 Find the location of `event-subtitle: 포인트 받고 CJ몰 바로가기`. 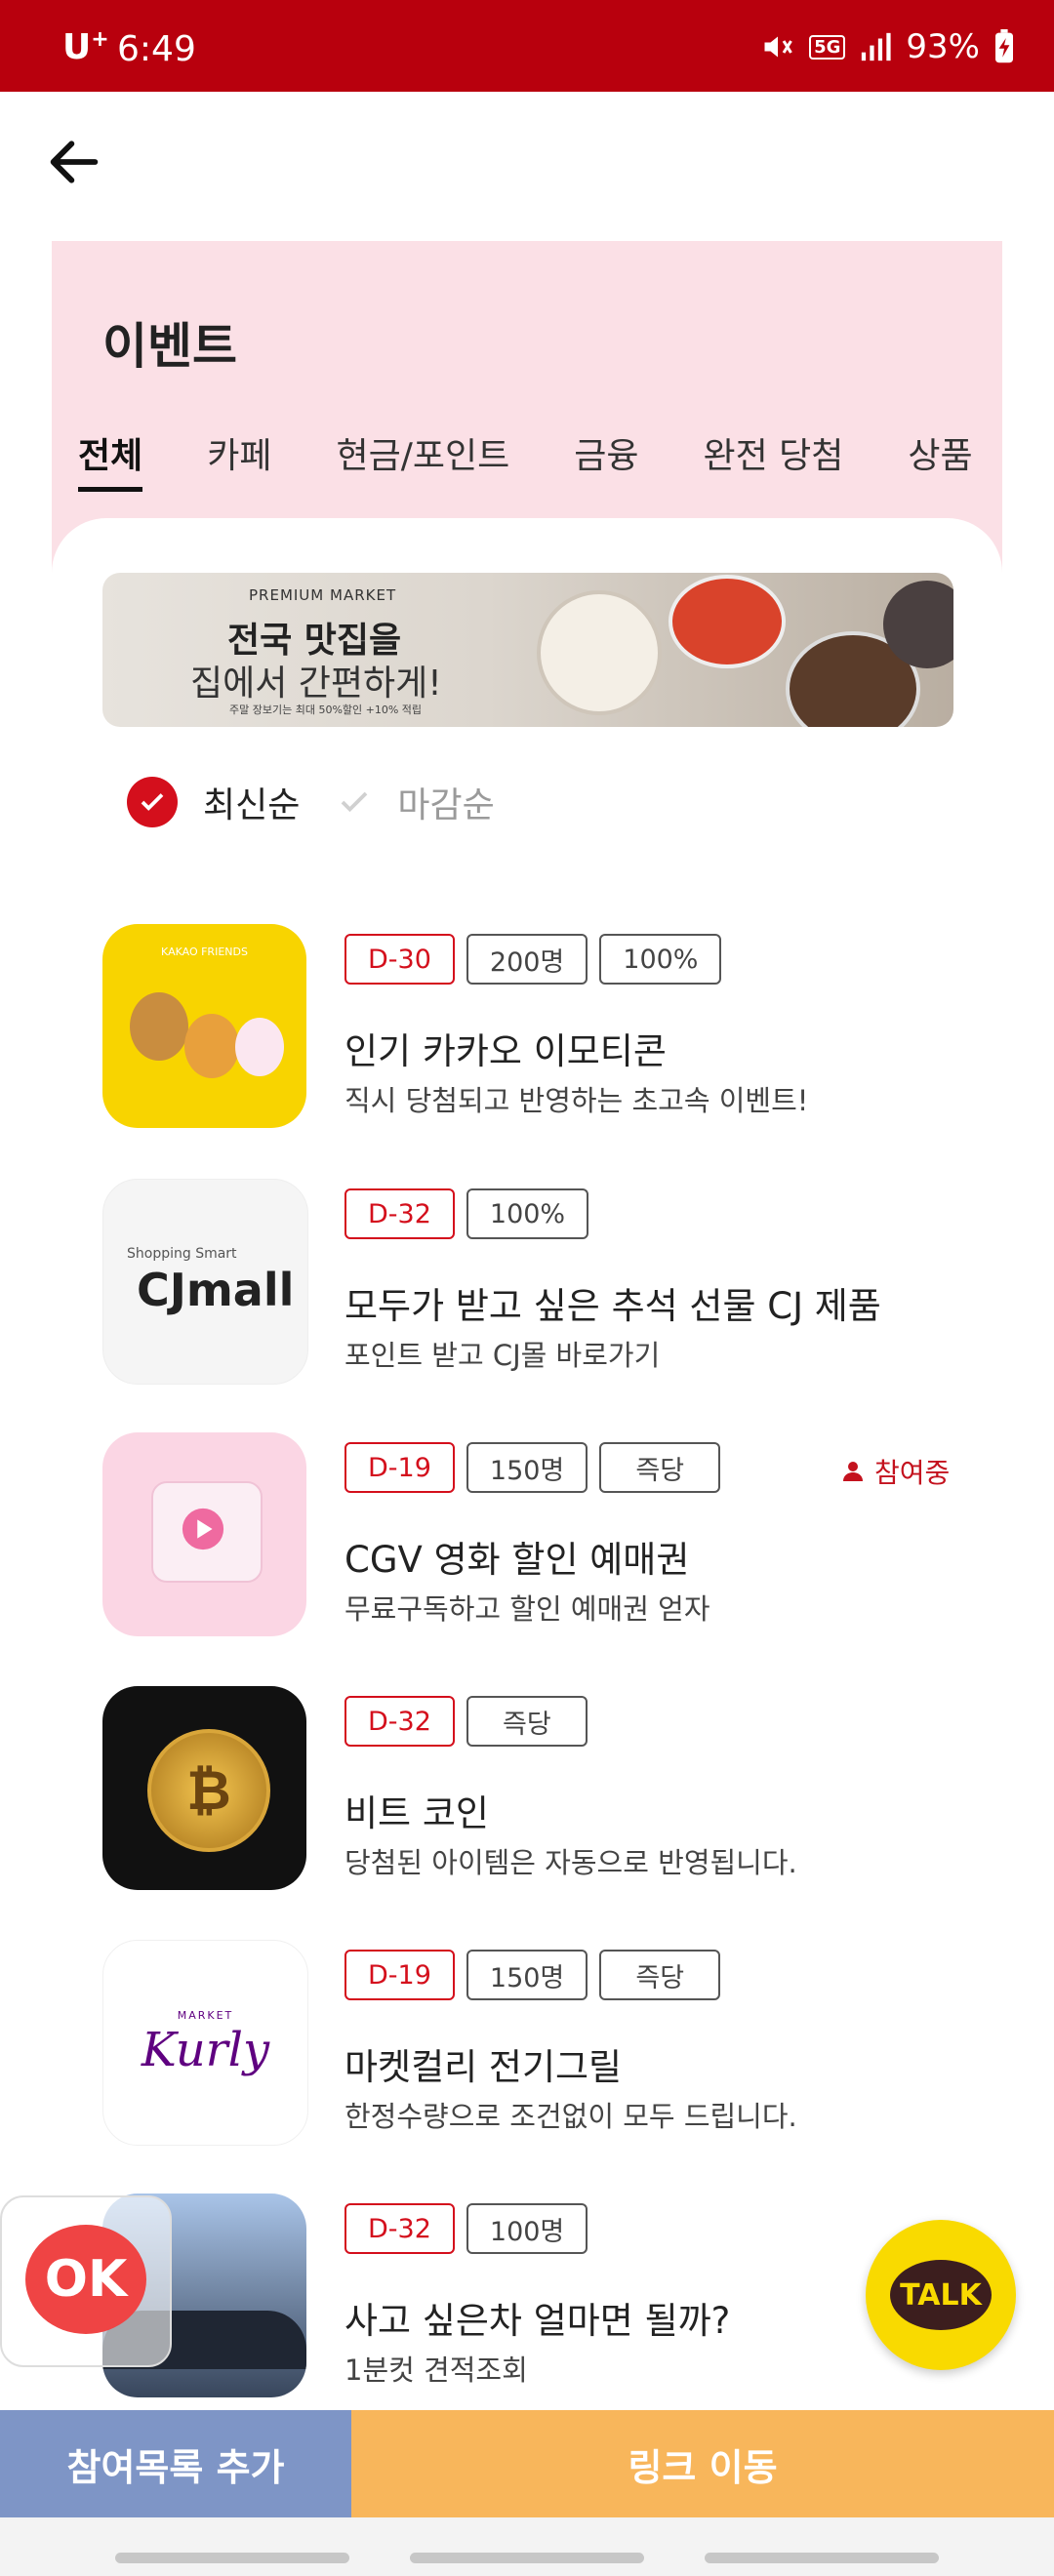

event-subtitle: 포인트 받고 CJ몰 바로가기 is located at coordinates (503, 1355).